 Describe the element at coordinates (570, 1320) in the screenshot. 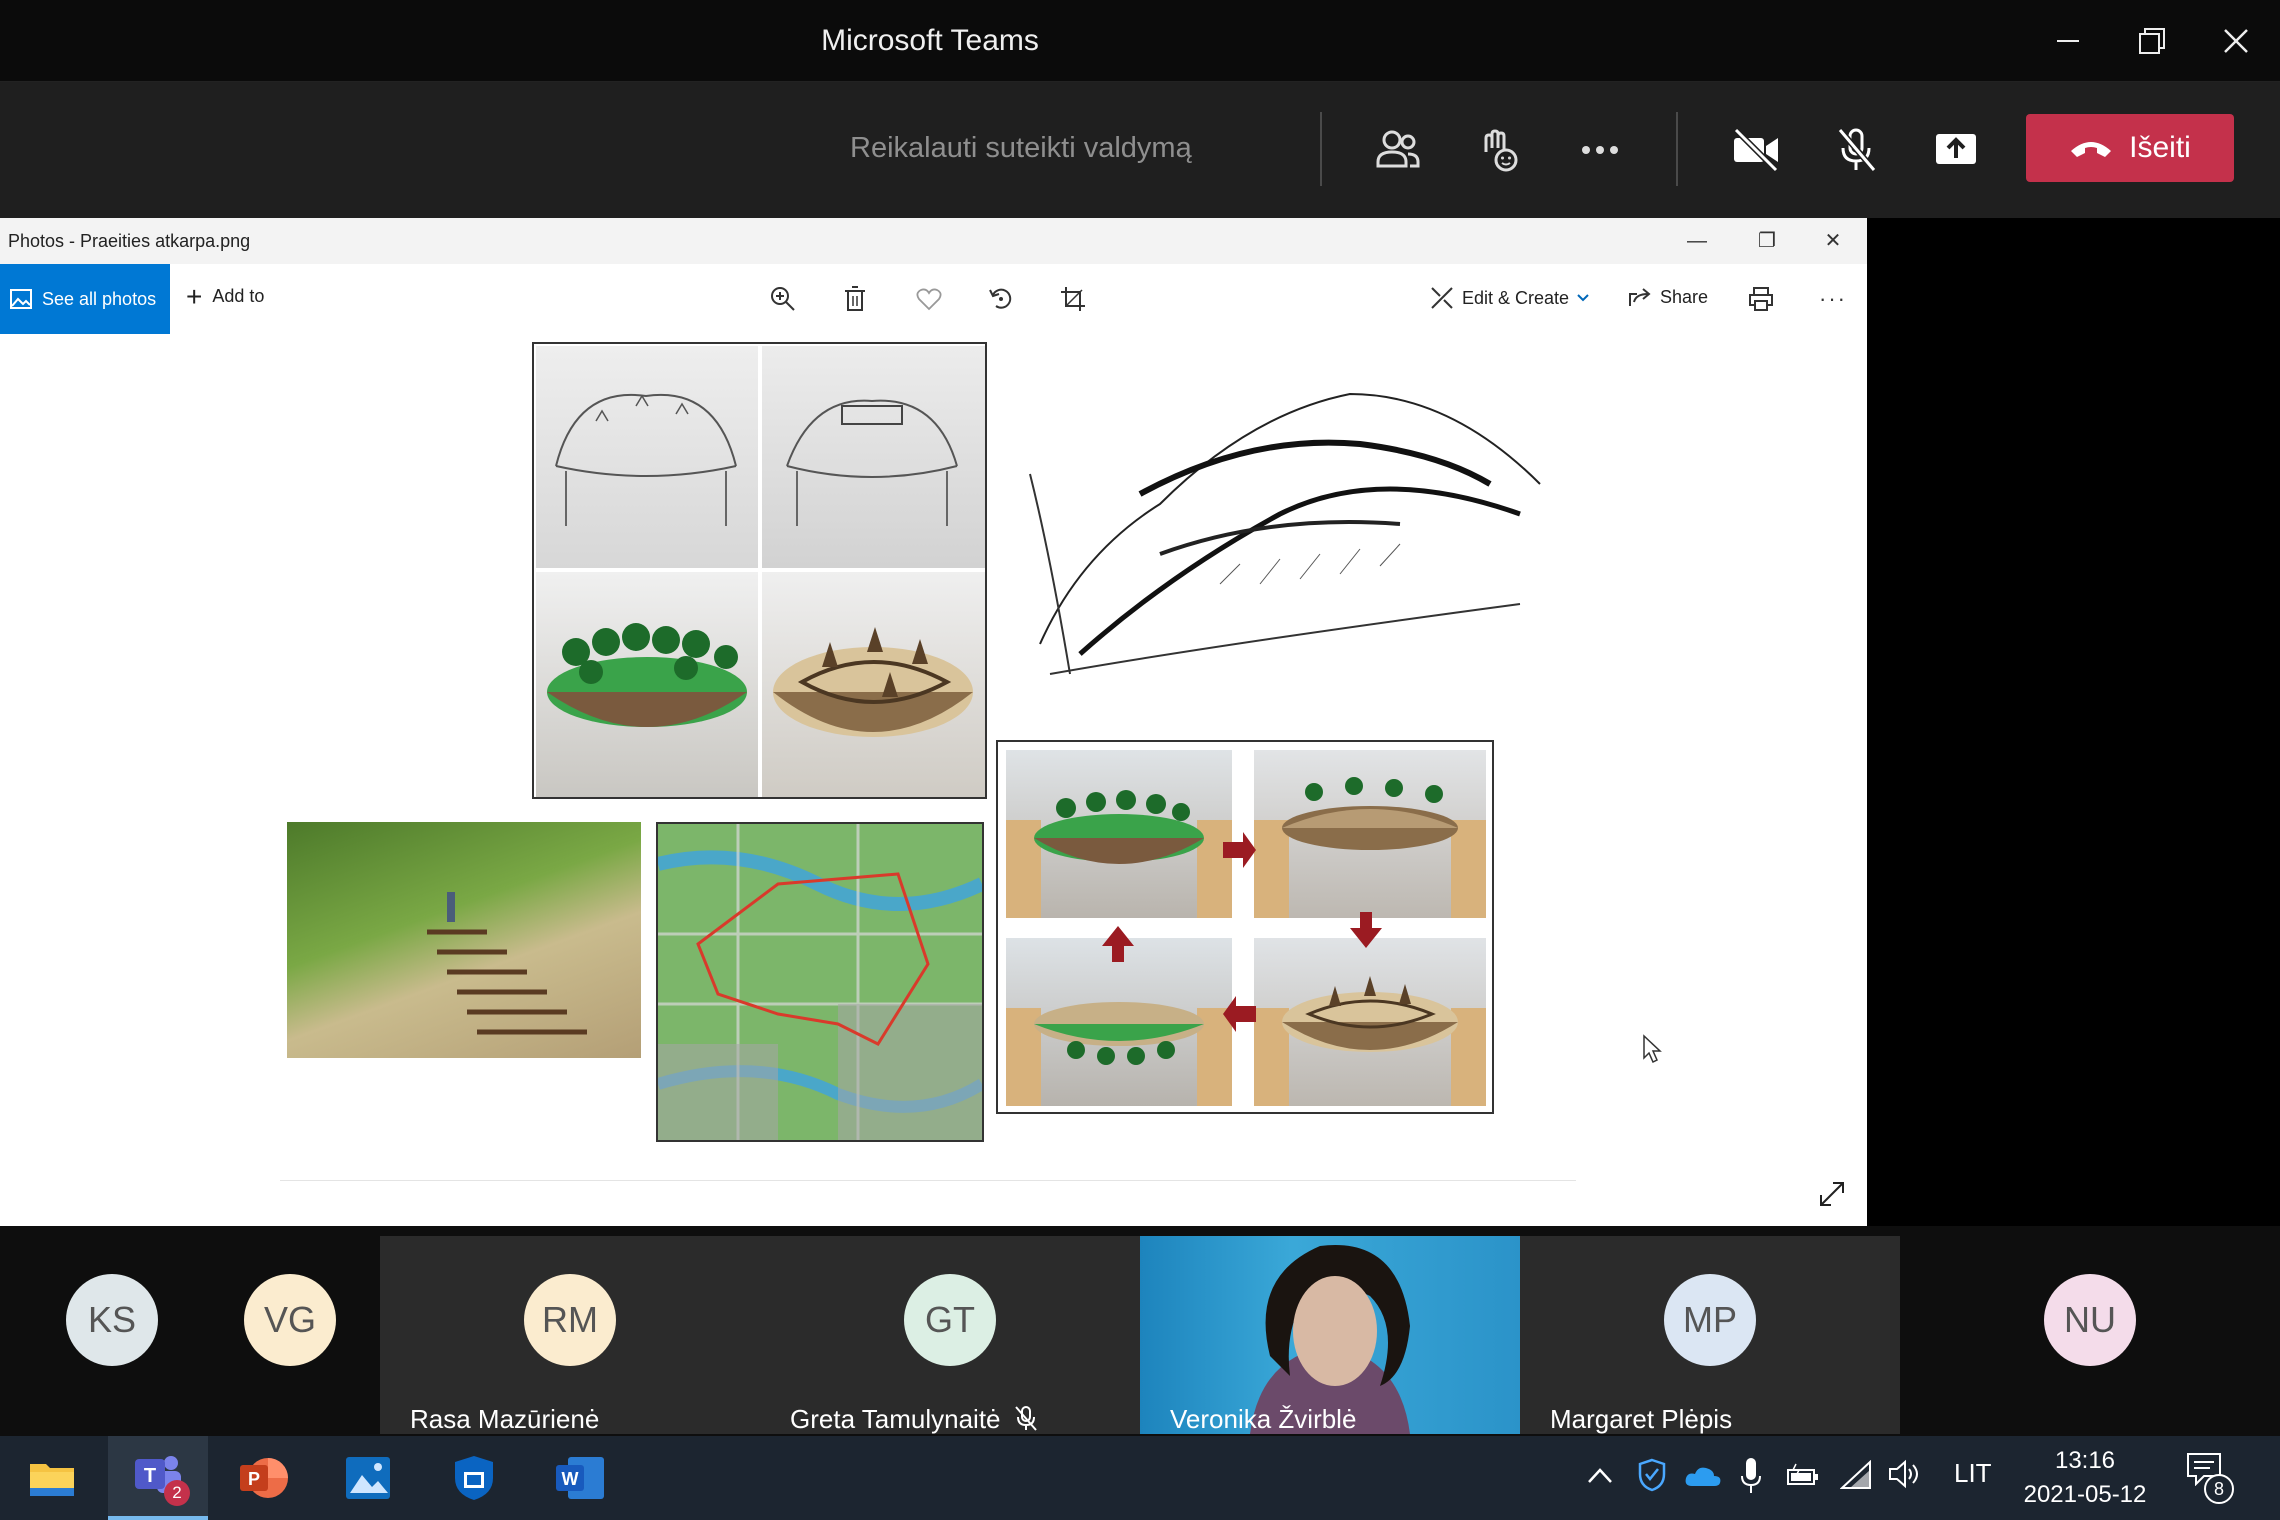

I see `avatar: RM` at that location.